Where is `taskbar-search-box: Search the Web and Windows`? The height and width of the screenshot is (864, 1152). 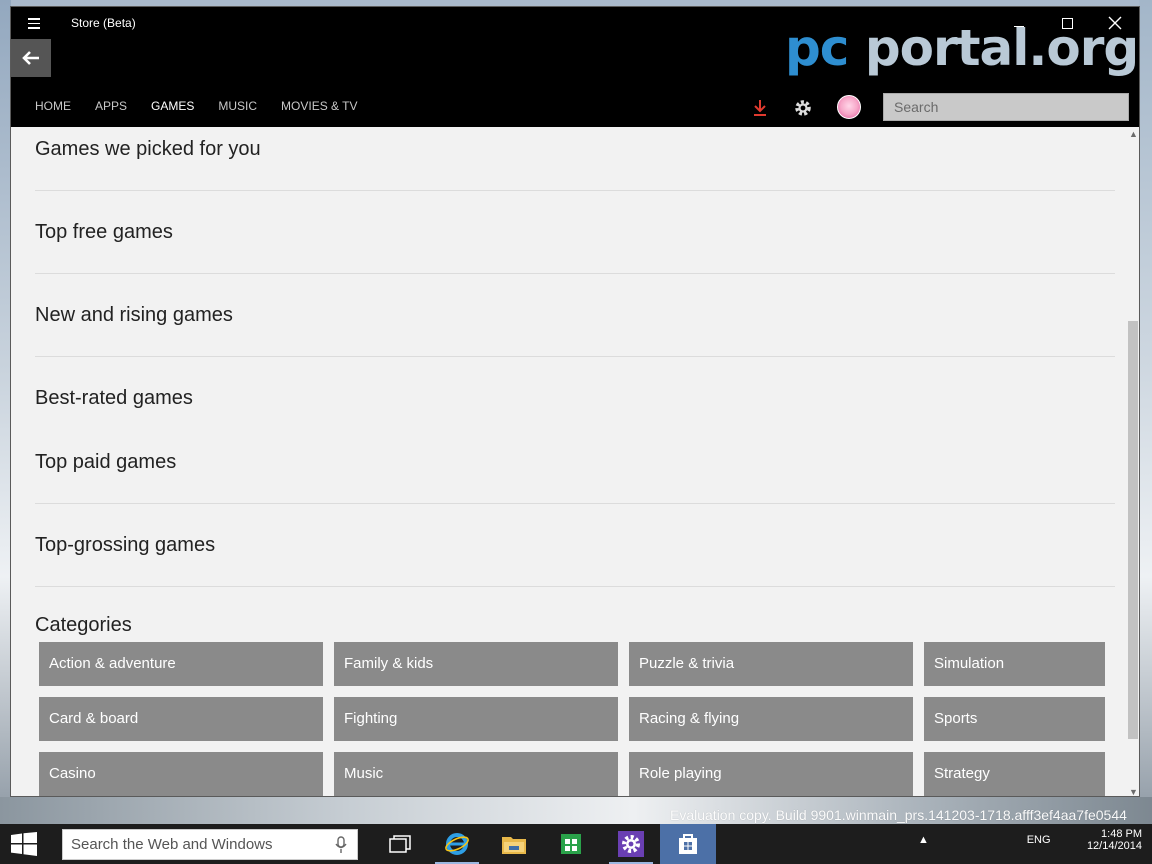 taskbar-search-box: Search the Web and Windows is located at coordinates (210, 844).